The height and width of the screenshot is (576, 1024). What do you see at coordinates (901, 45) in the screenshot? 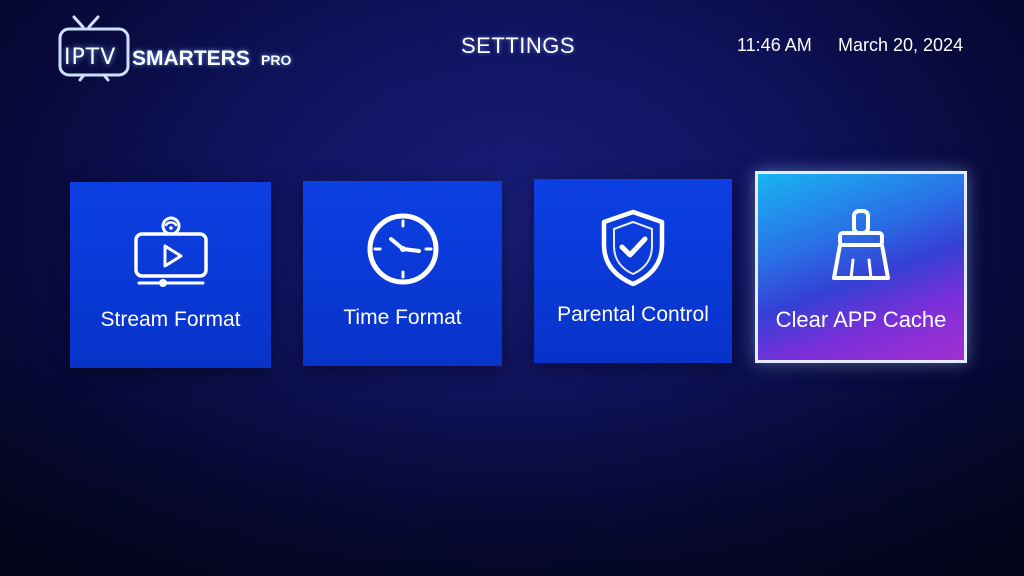
I see `current-date: March 20, 2024` at bounding box center [901, 45].